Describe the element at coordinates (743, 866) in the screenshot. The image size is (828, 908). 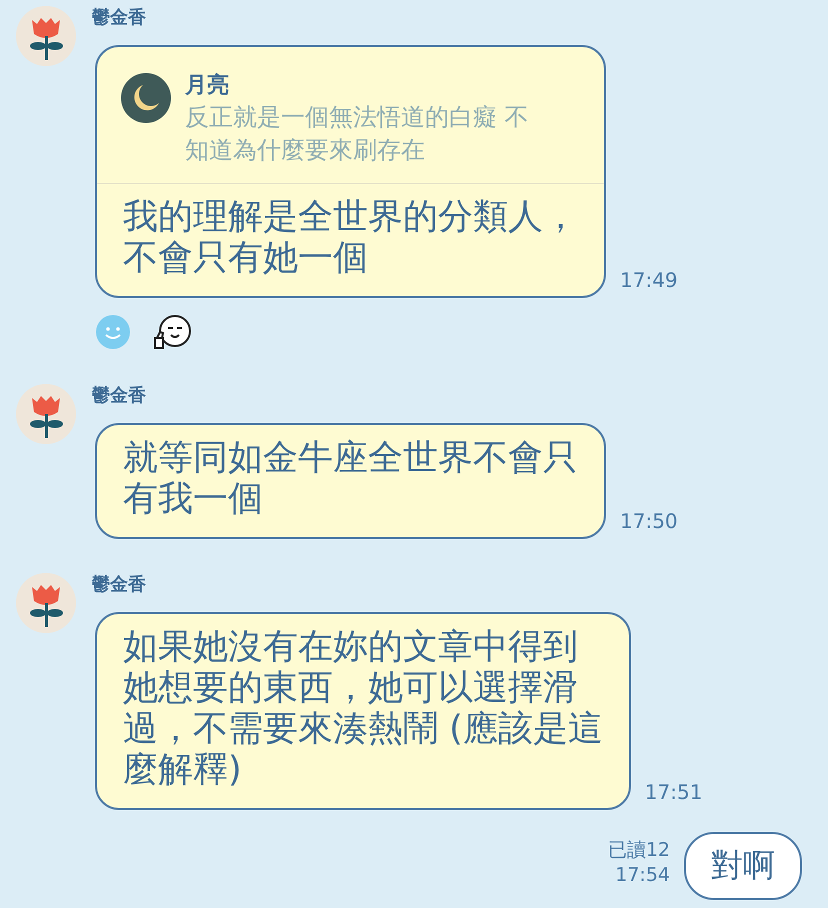
I see `message-bubble: 對啊` at that location.